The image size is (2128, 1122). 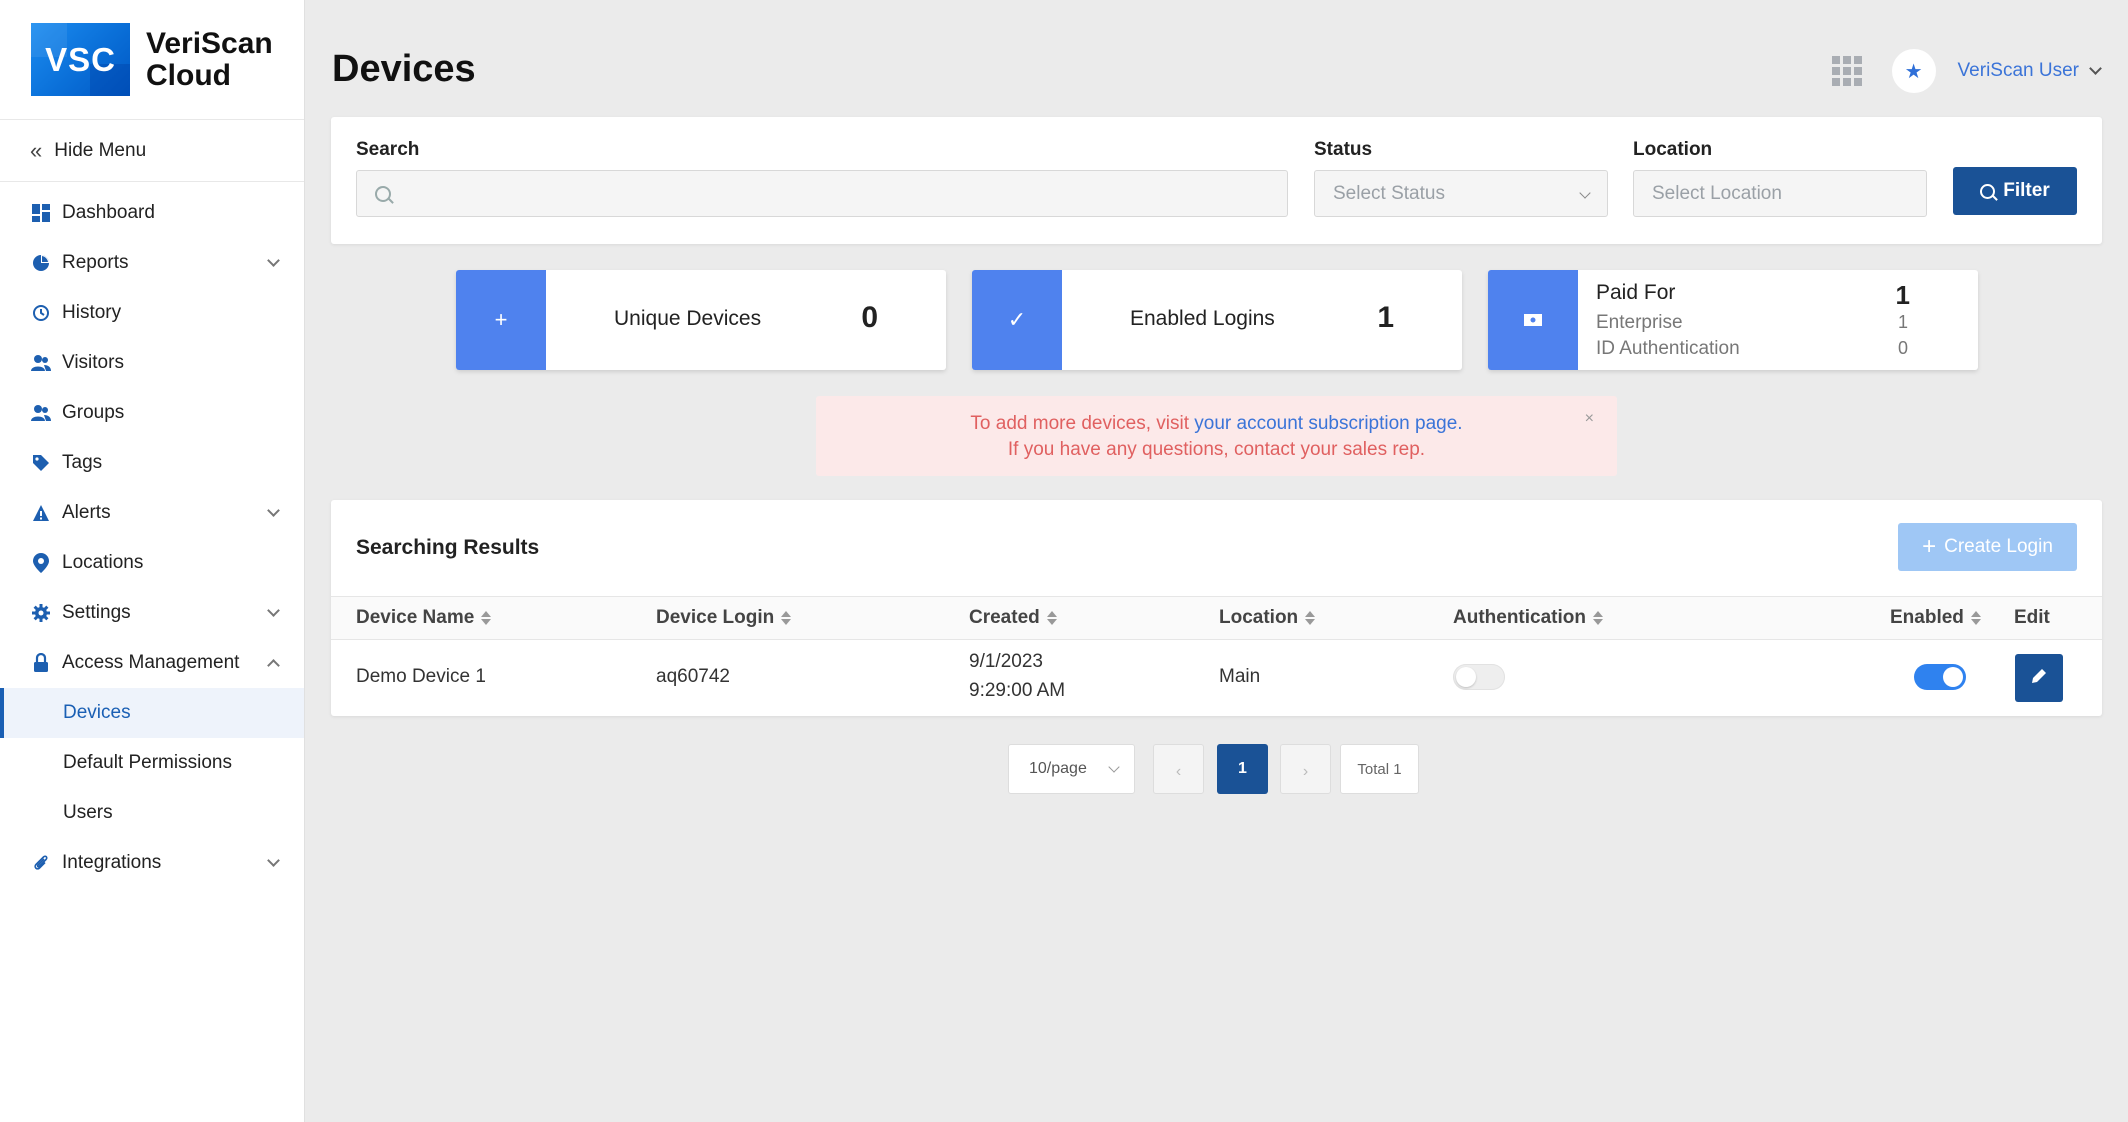 I want to click on page-1-button: 1, so click(x=1242, y=769).